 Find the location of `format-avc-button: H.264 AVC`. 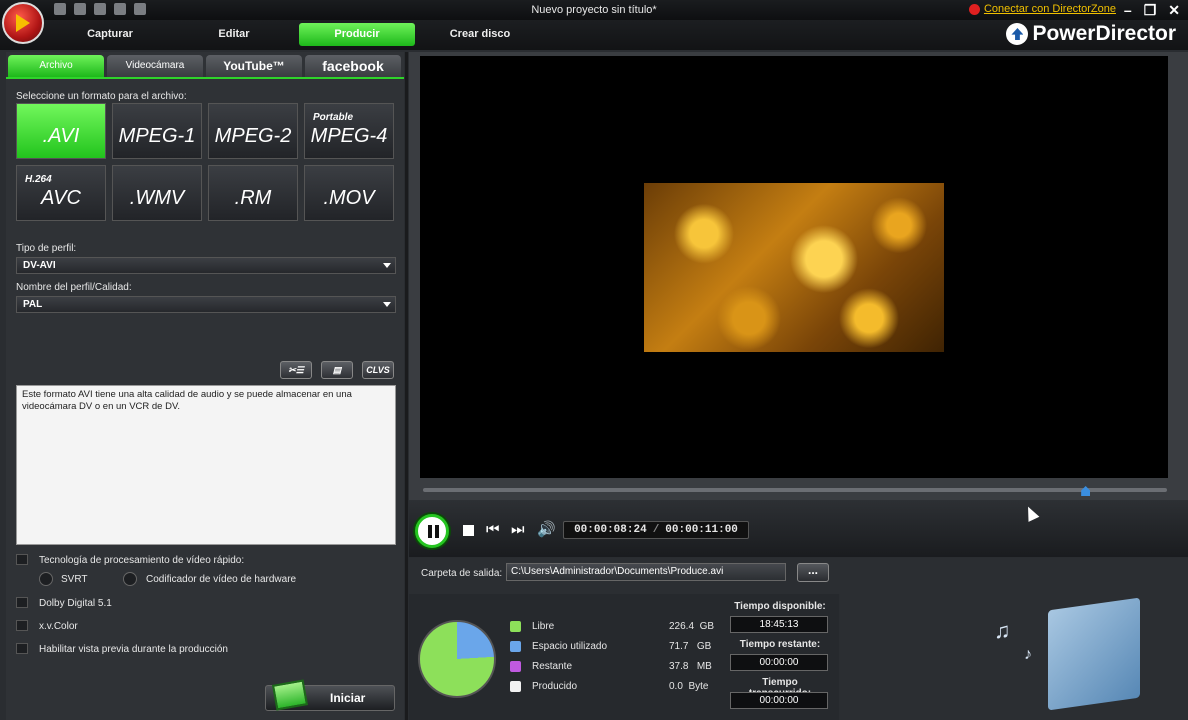

format-avc-button: H.264 AVC is located at coordinates (61, 193).